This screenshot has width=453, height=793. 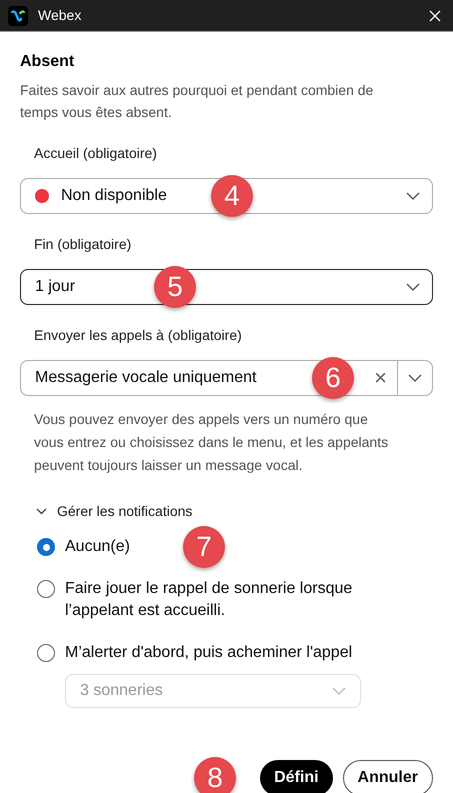 What do you see at coordinates (211, 442) in the screenshot?
I see `helper-text: Vous pouvez envoyer des appels vers un numéro que vous entrez ou choisissez dans le menu, et les appelants peuvent toujours laisser un message vocal.` at bounding box center [211, 442].